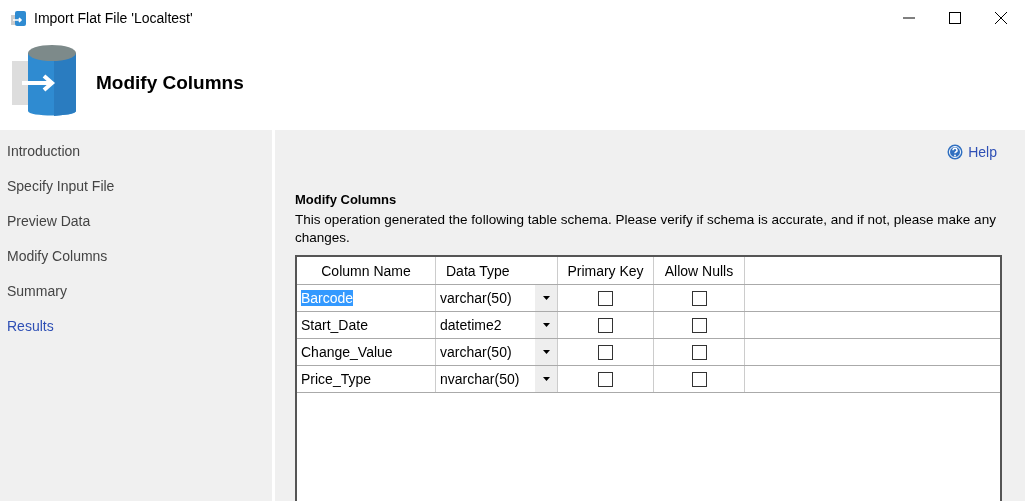 This screenshot has width=1025, height=501. Describe the element at coordinates (646, 229) in the screenshot. I see `section-description: This operation generated the following table schema. Please verify if schema is accurate, and if not, please make any changes.` at that location.